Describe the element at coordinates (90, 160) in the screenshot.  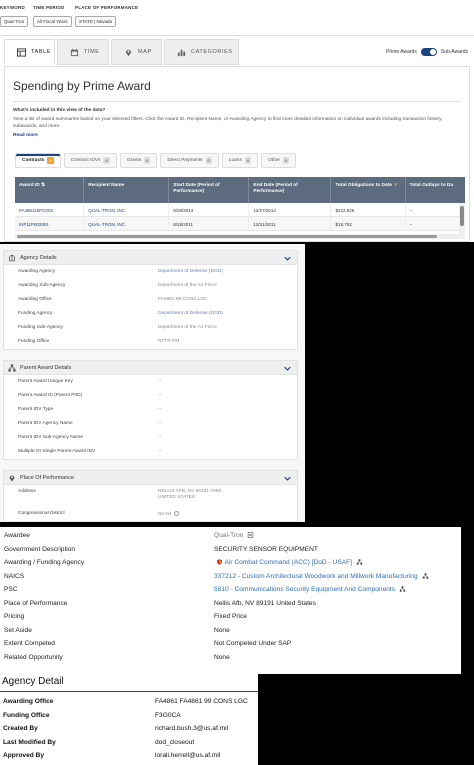
I see `tab-contract-idvs: Contract IDVs 0` at that location.